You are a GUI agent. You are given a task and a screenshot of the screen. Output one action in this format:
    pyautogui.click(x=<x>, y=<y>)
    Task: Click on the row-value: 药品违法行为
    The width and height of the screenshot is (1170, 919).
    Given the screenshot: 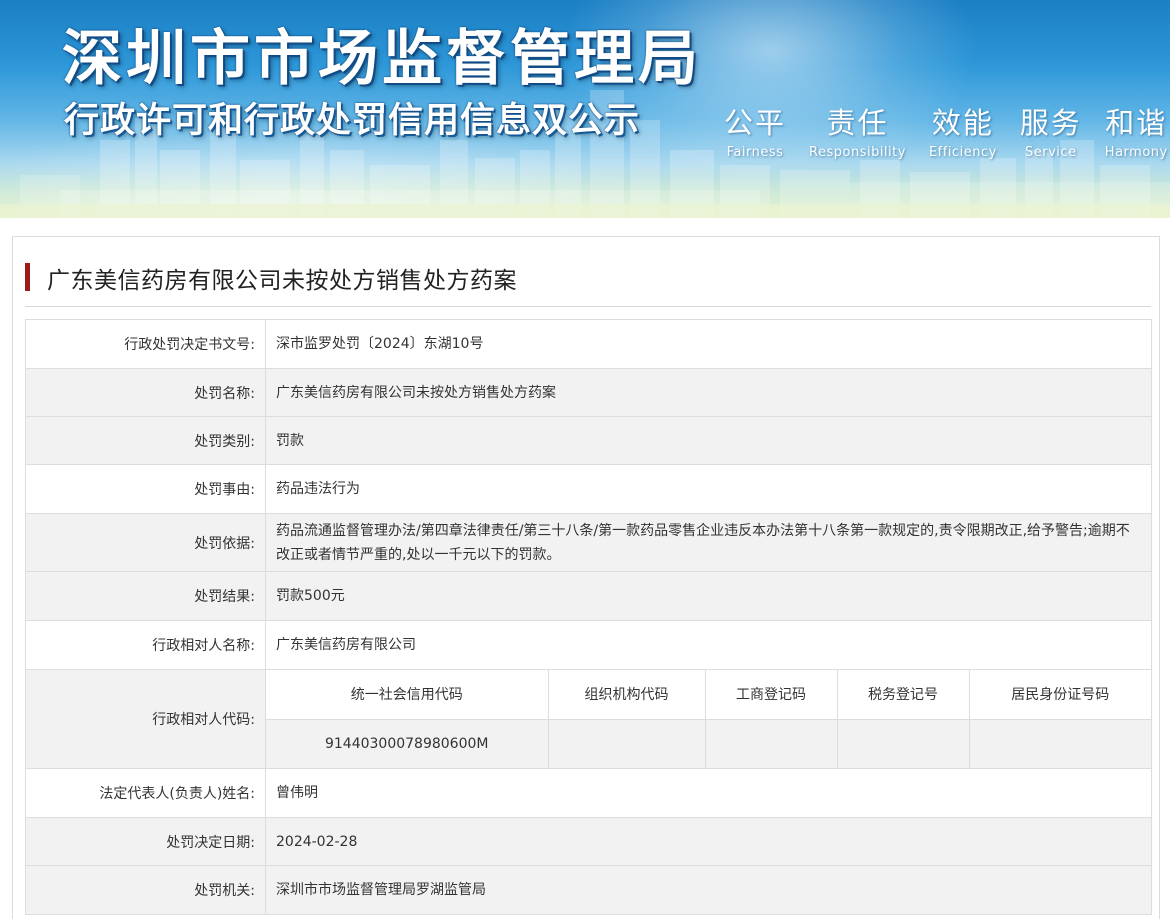 What is the action you would take?
    pyautogui.click(x=708, y=489)
    